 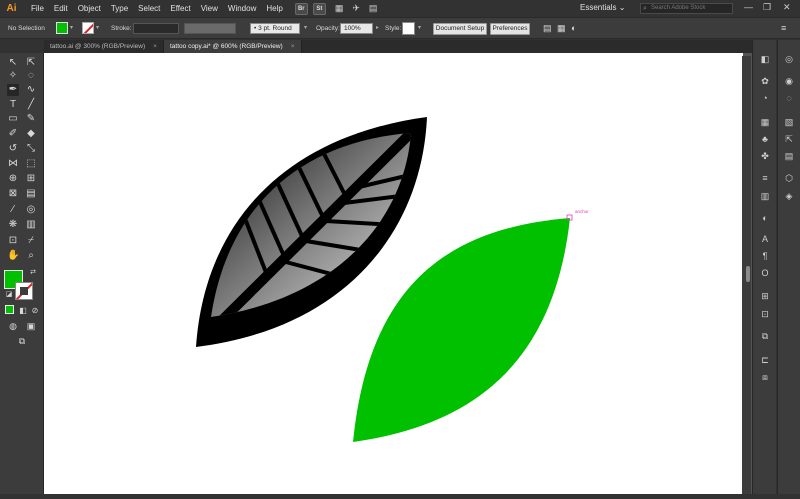 I want to click on graphic-styles-icon: ◉, so click(x=789, y=81).